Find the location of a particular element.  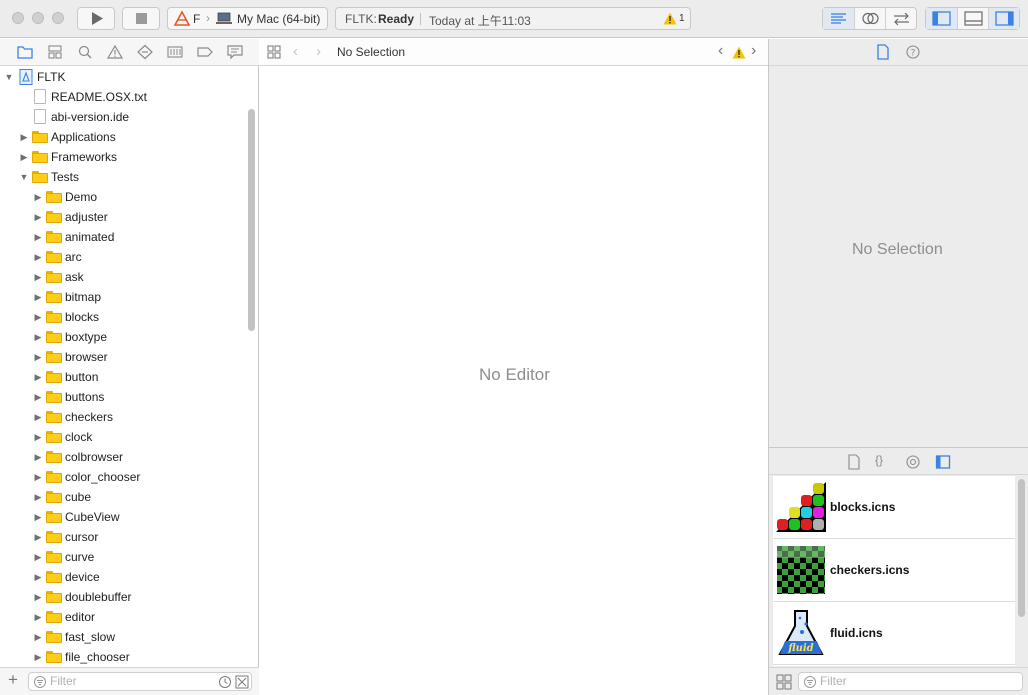

assistant-editor-button is located at coordinates (869, 18).